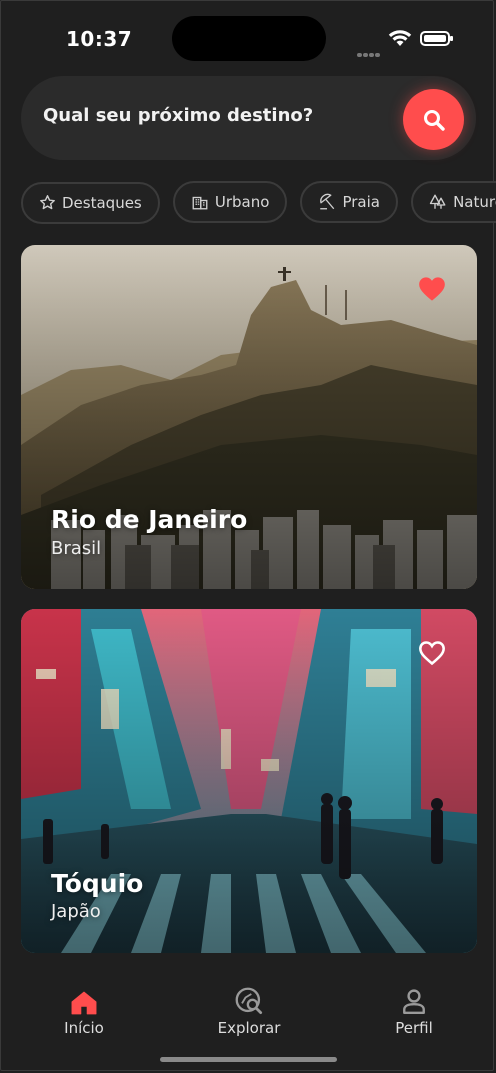 This screenshot has width=496, height=1073. What do you see at coordinates (249, 1001) in the screenshot?
I see `explore-search-icon` at bounding box center [249, 1001].